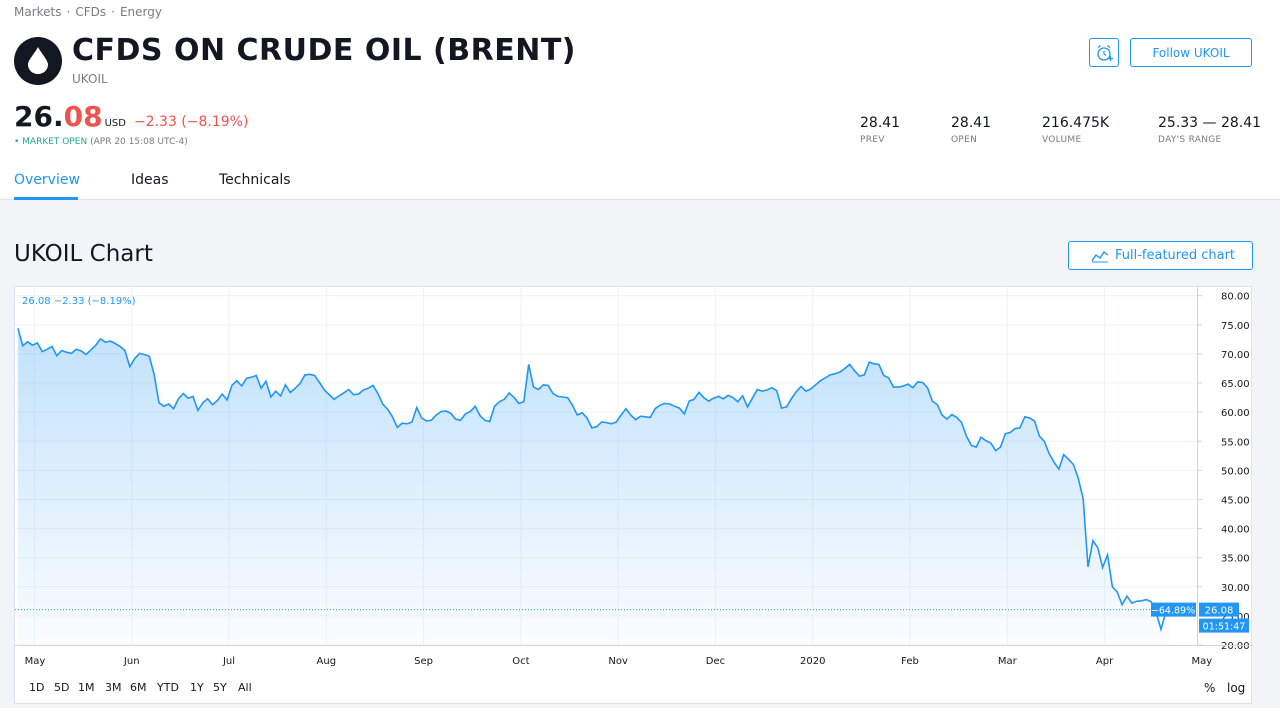 The width and height of the screenshot is (1280, 708). Describe the element at coordinates (228, 661) in the screenshot. I see `x-tick-label: Jul` at that location.